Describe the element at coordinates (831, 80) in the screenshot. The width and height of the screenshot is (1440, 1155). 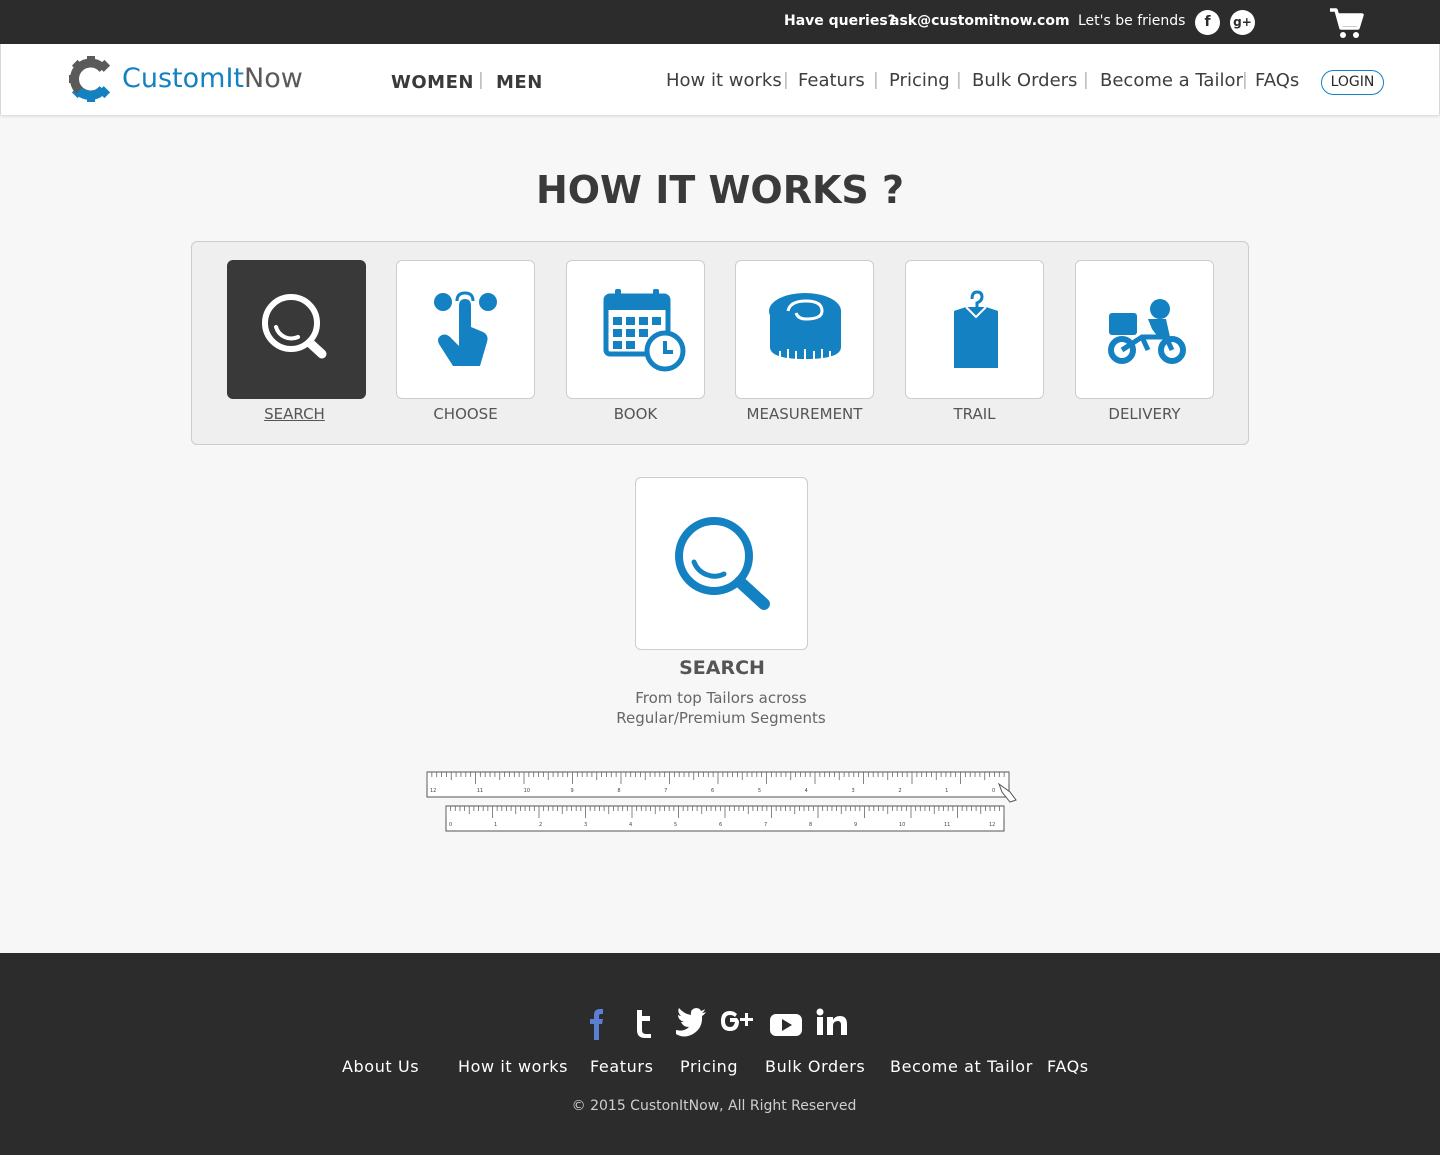
I see `nav-featurs: Featurs` at that location.